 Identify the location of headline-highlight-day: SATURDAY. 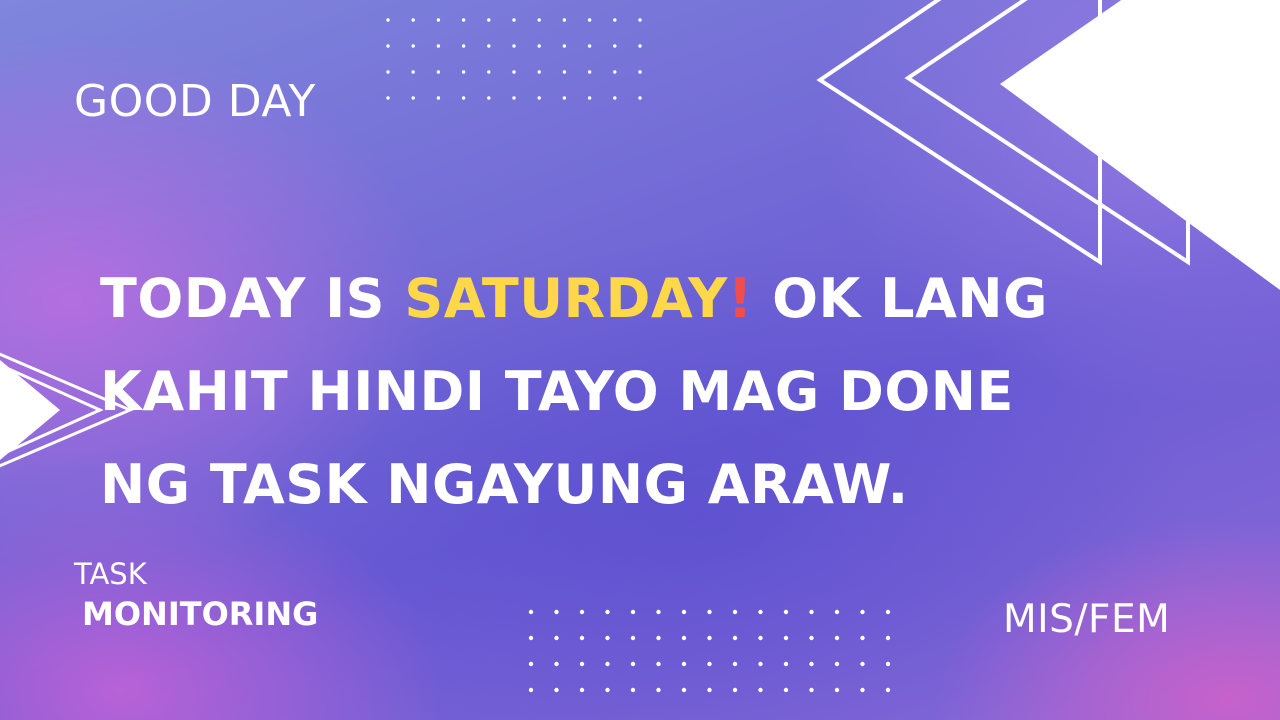
(566, 298).